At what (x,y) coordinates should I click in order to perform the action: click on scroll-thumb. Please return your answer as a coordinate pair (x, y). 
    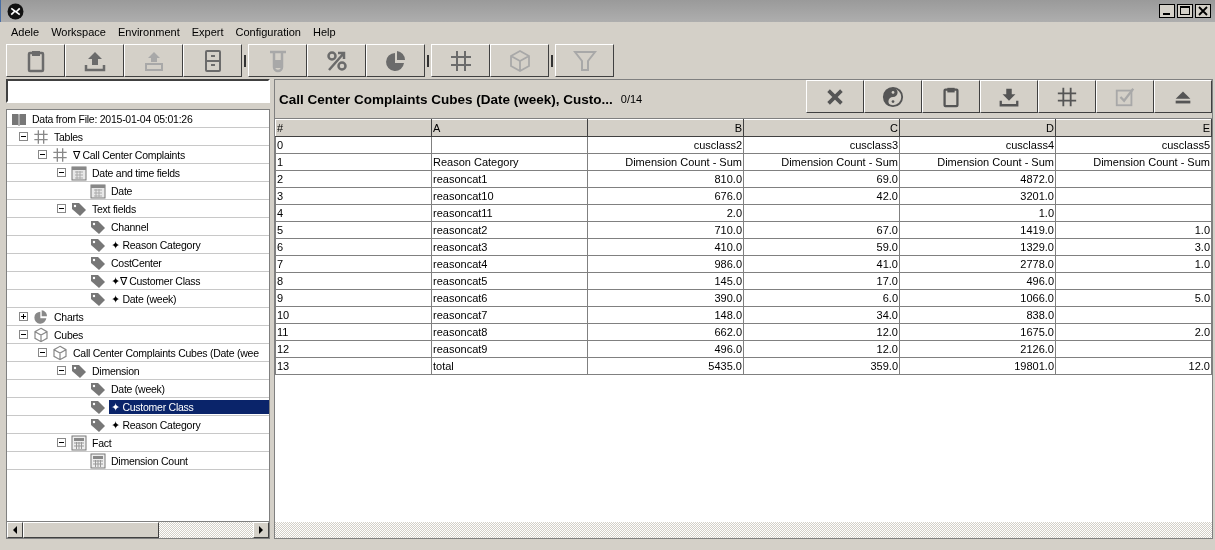
    Looking at the image, I should click on (91, 530).